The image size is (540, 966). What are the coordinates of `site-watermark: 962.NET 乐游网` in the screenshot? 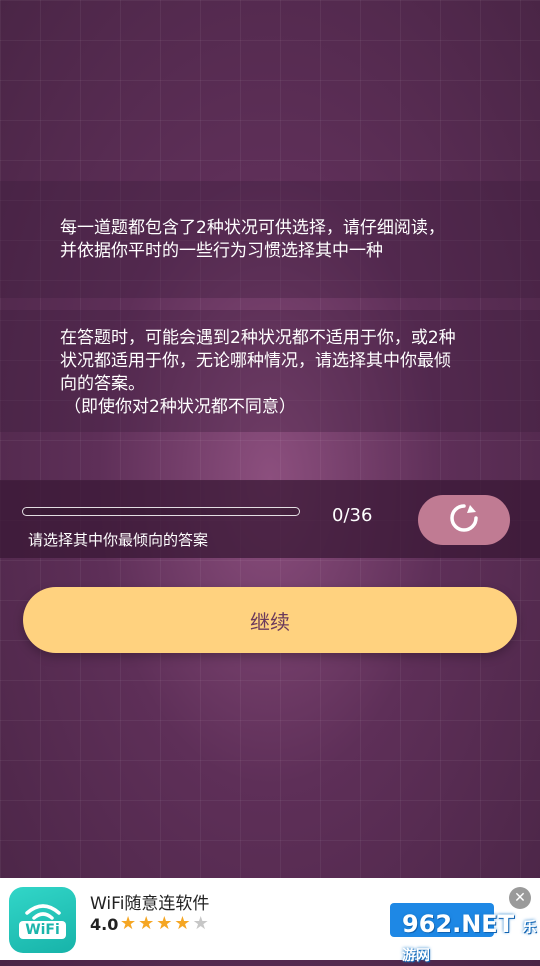 It's located at (471, 938).